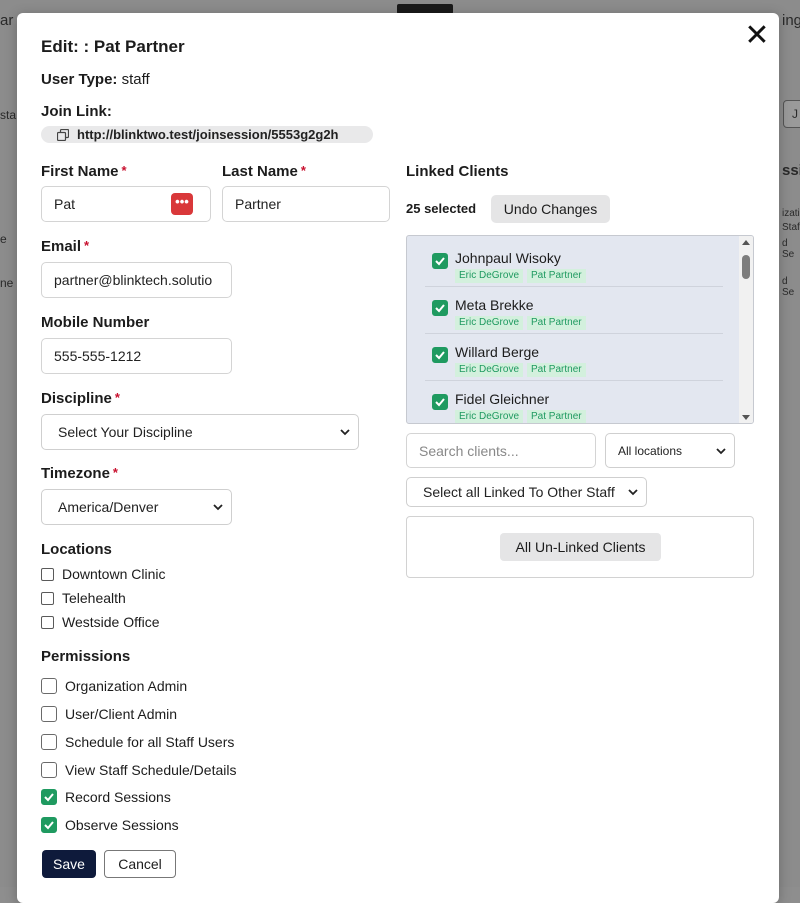 The height and width of the screenshot is (903, 800). What do you see at coordinates (118, 797) in the screenshot?
I see `permission-label: Record Sessions` at bounding box center [118, 797].